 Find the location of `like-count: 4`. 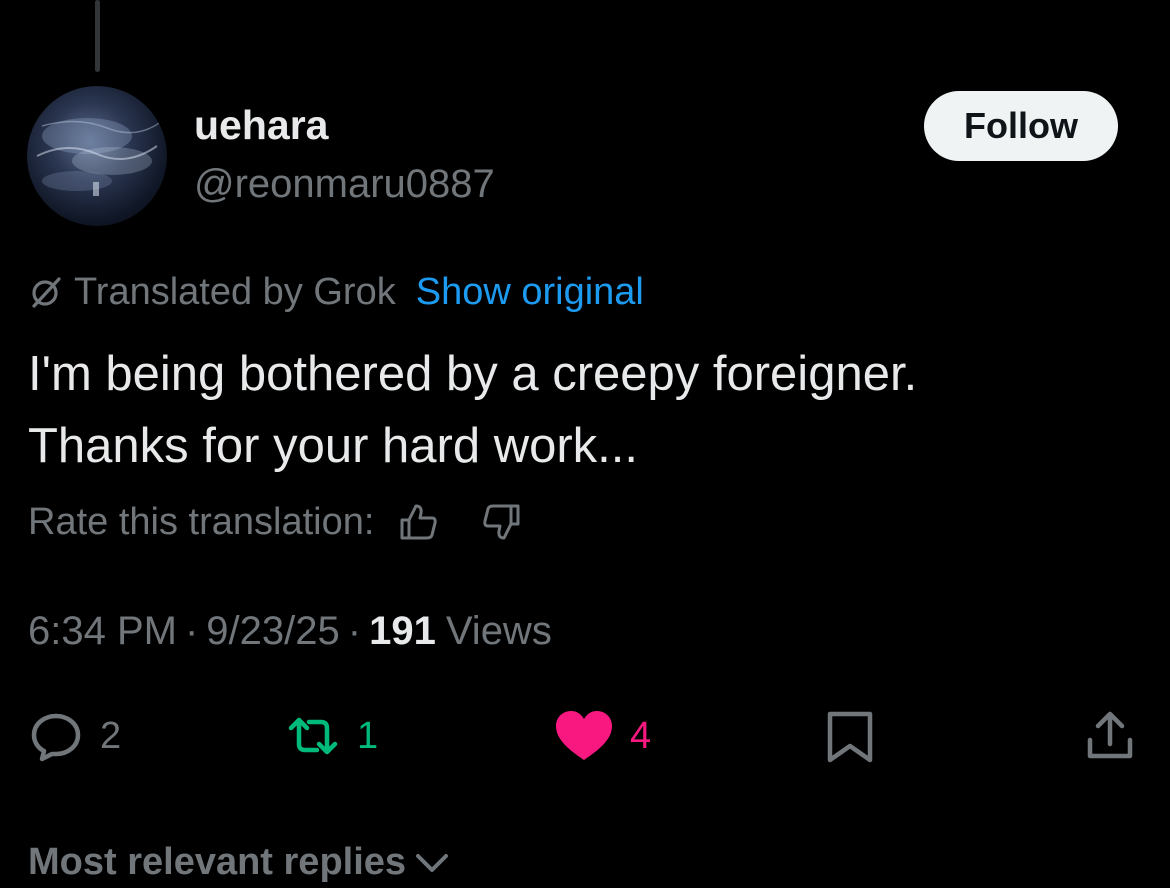

like-count: 4 is located at coordinates (641, 735).